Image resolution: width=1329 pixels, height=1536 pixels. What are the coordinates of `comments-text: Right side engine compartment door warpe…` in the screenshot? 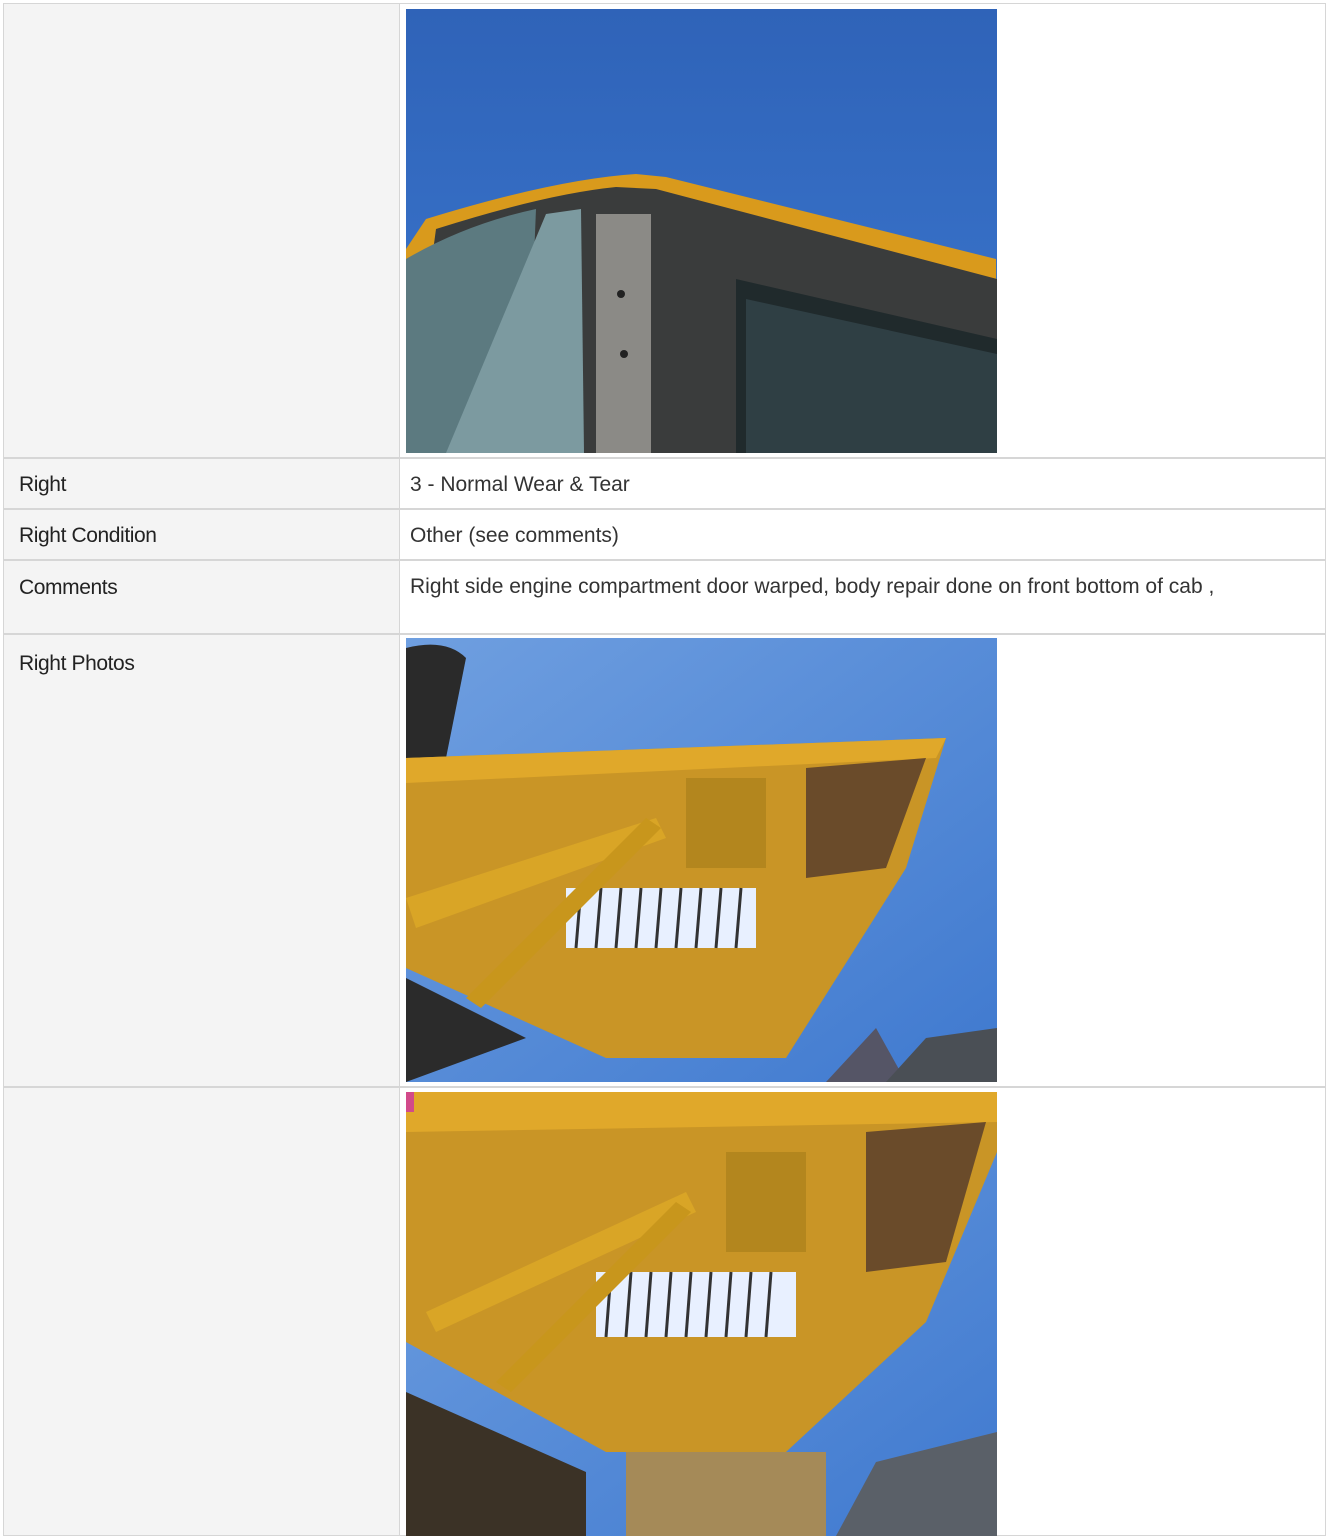 It's located at (863, 597).